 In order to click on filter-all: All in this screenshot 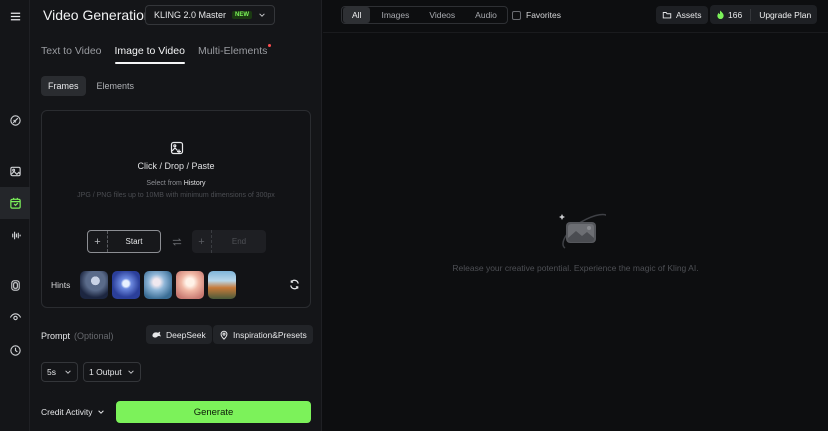, I will do `click(357, 15)`.